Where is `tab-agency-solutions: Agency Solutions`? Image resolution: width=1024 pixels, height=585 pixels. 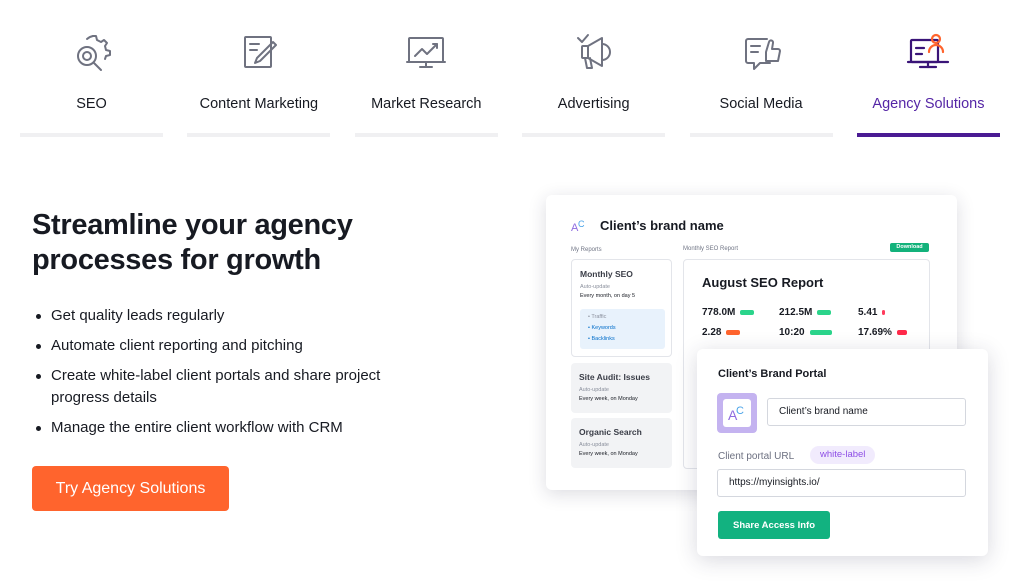
tab-agency-solutions: Agency Solutions is located at coordinates (928, 70).